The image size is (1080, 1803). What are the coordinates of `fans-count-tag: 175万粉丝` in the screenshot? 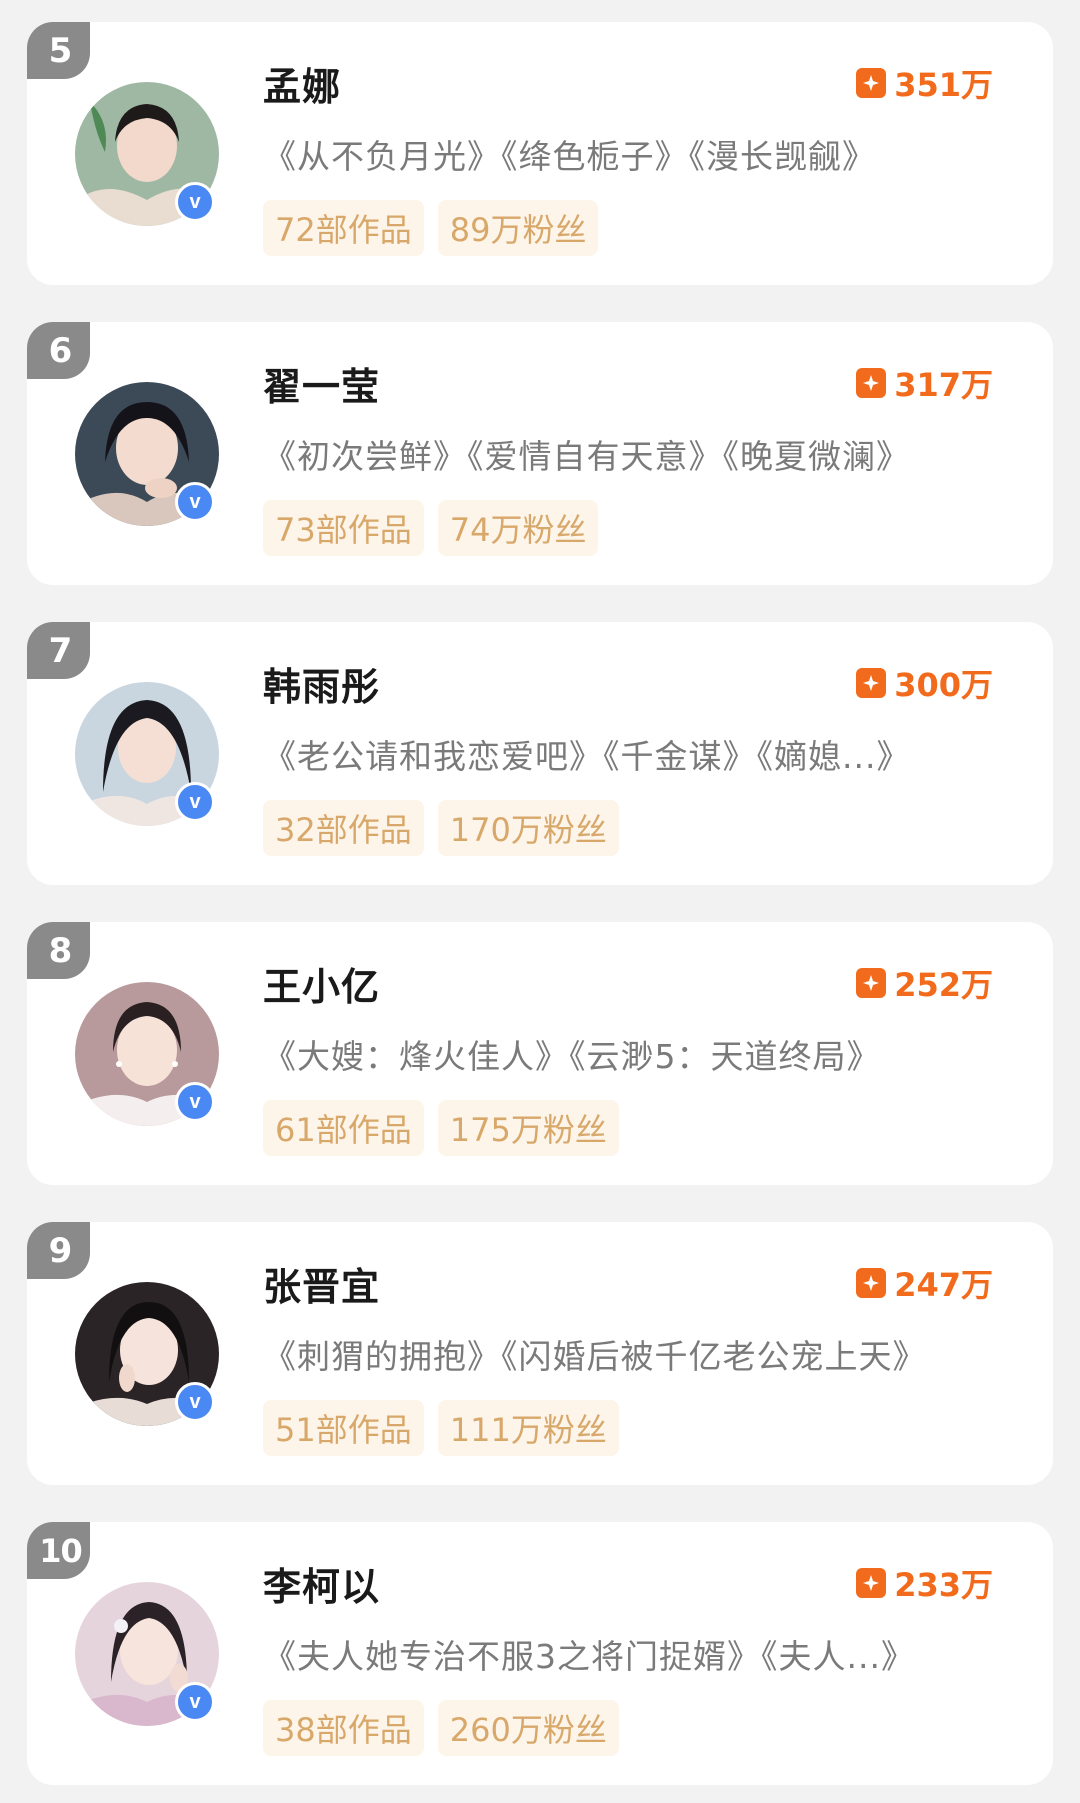 It's located at (528, 1128).